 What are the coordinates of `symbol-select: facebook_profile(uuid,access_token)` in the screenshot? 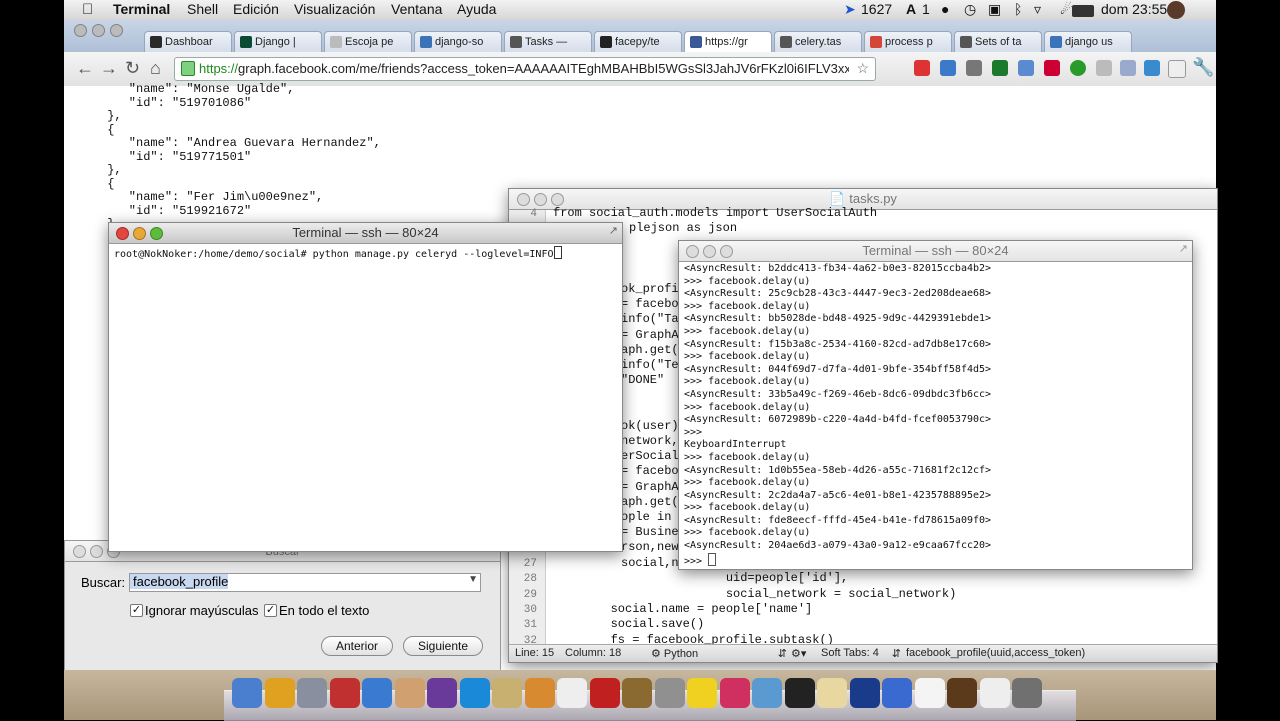 It's located at (995, 653).